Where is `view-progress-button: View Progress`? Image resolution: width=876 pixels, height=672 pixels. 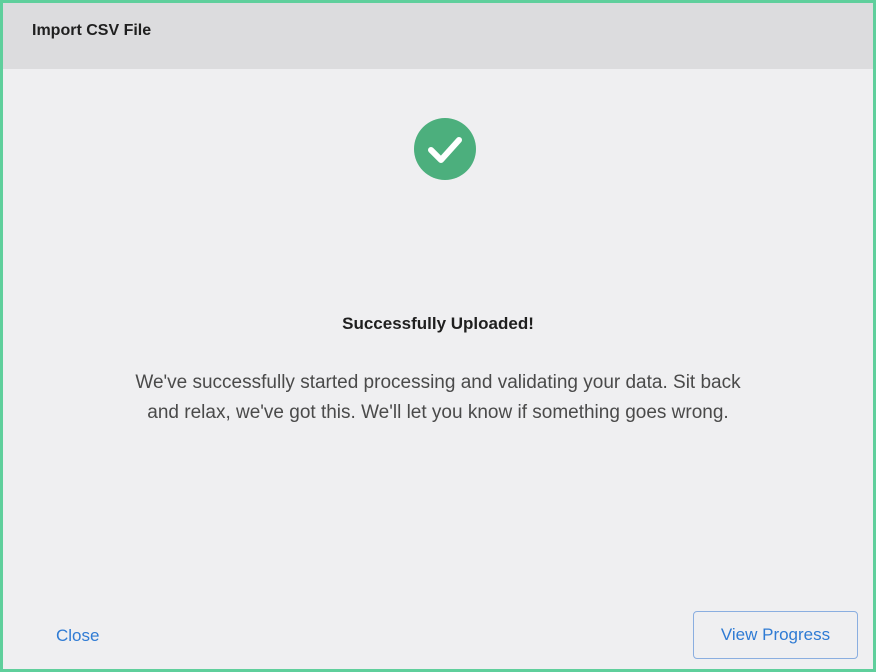 view-progress-button: View Progress is located at coordinates (775, 635).